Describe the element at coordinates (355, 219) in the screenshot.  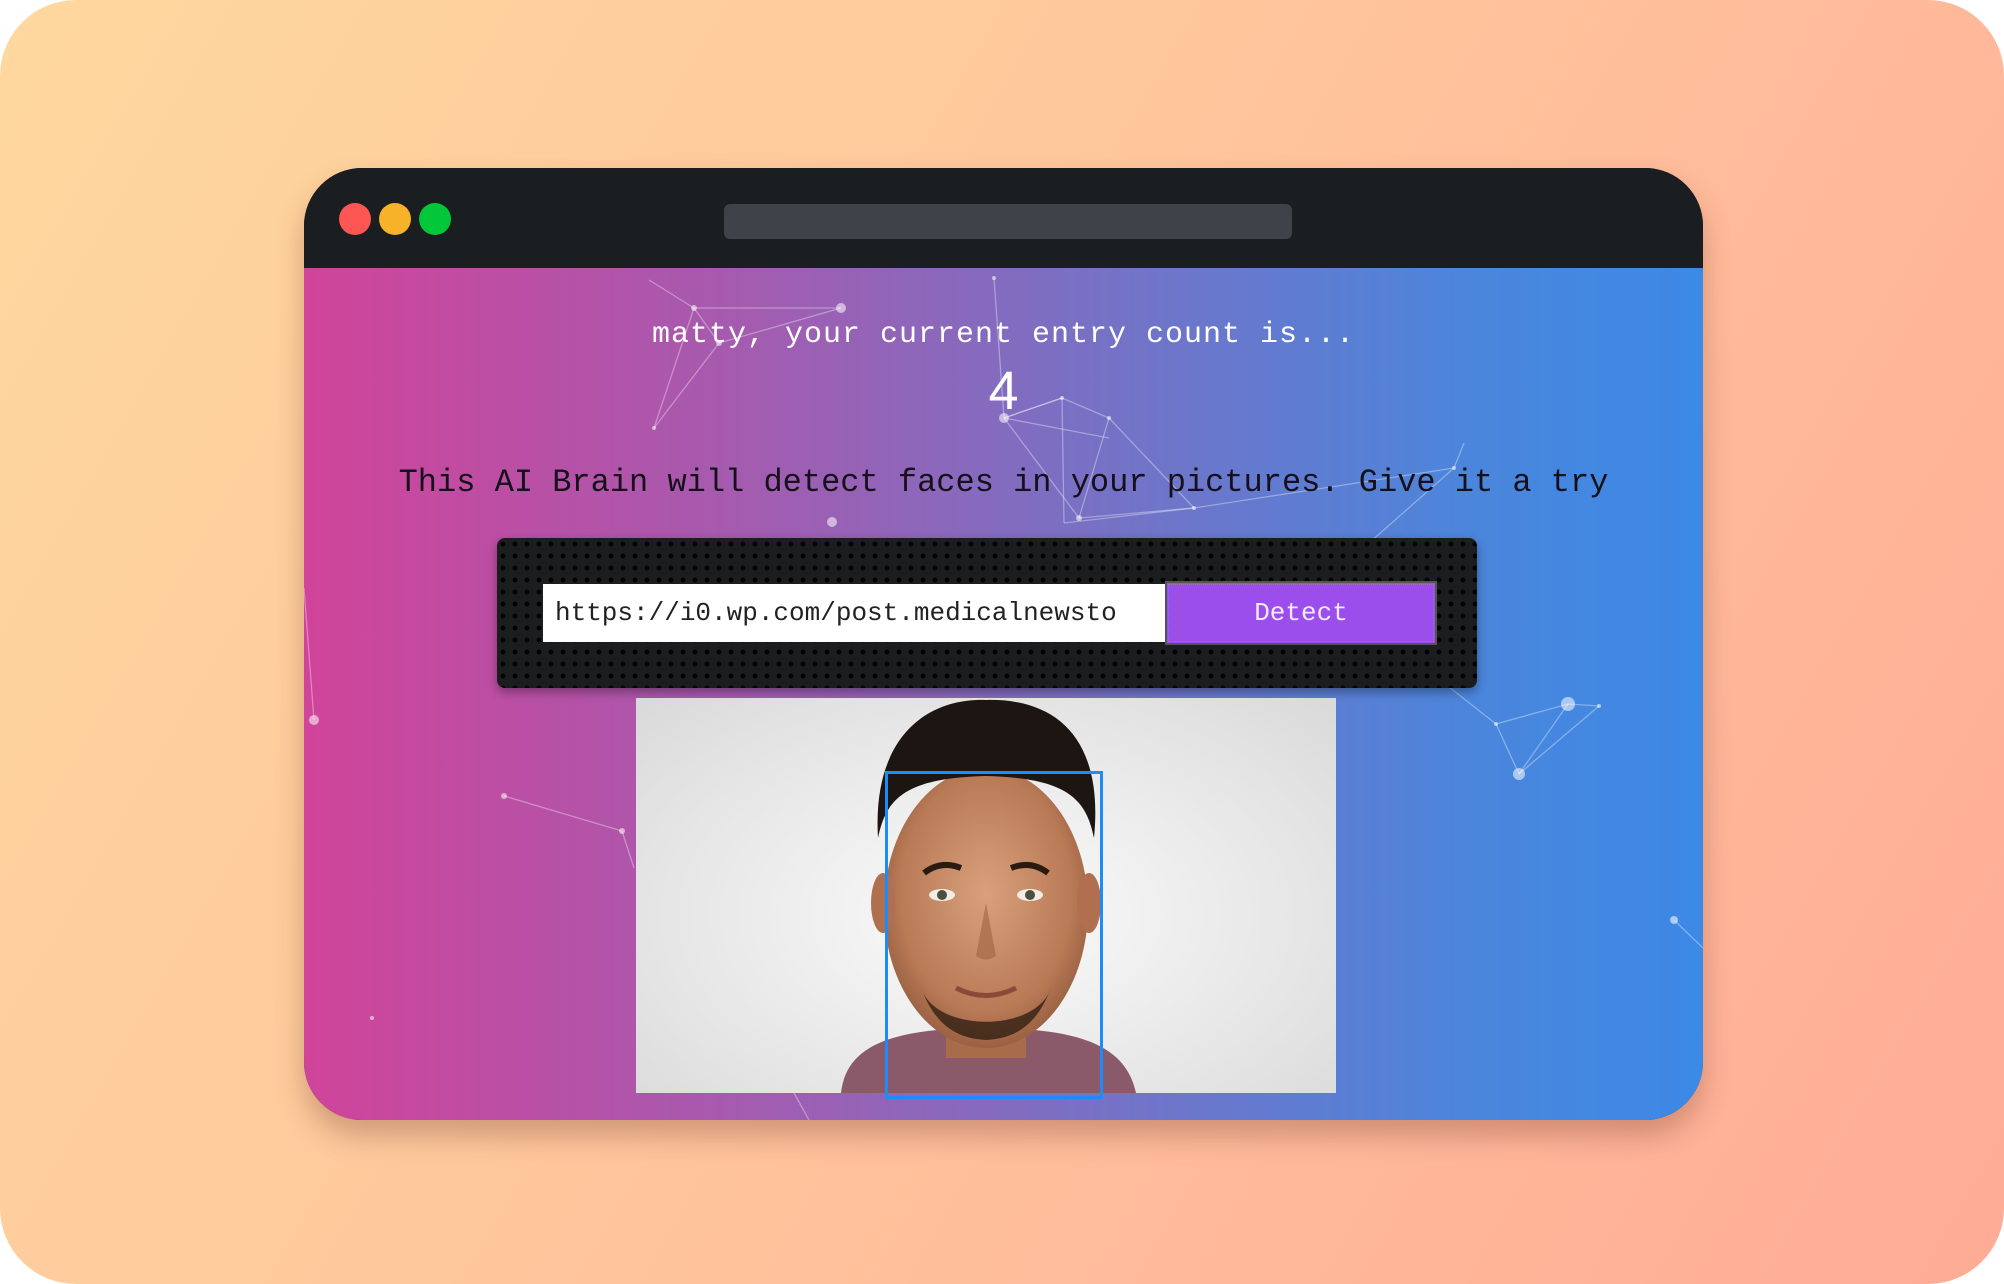
I see `close-window-button` at that location.